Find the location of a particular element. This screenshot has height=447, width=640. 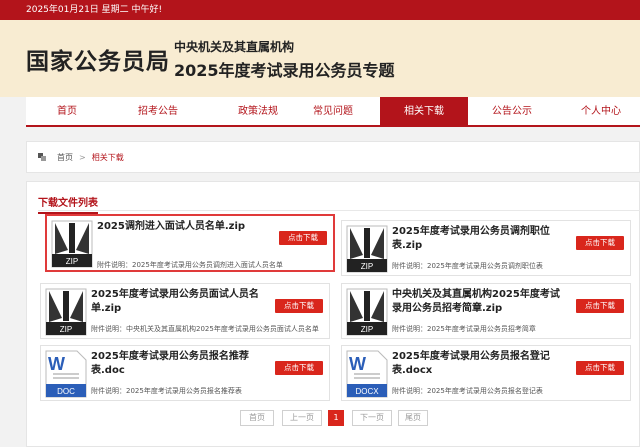

pagination-prev: 上一页 is located at coordinates (302, 418).